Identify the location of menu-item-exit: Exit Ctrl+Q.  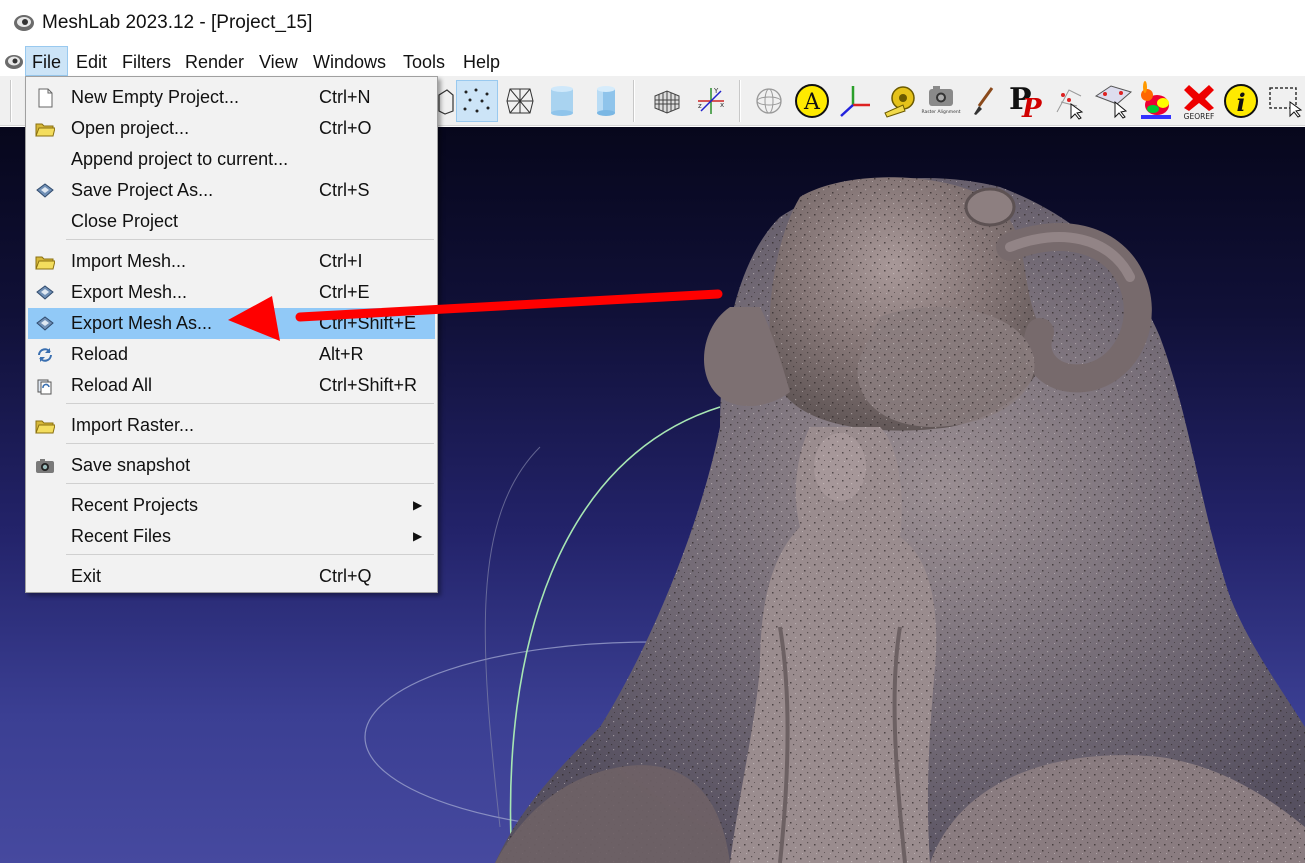
(231, 576).